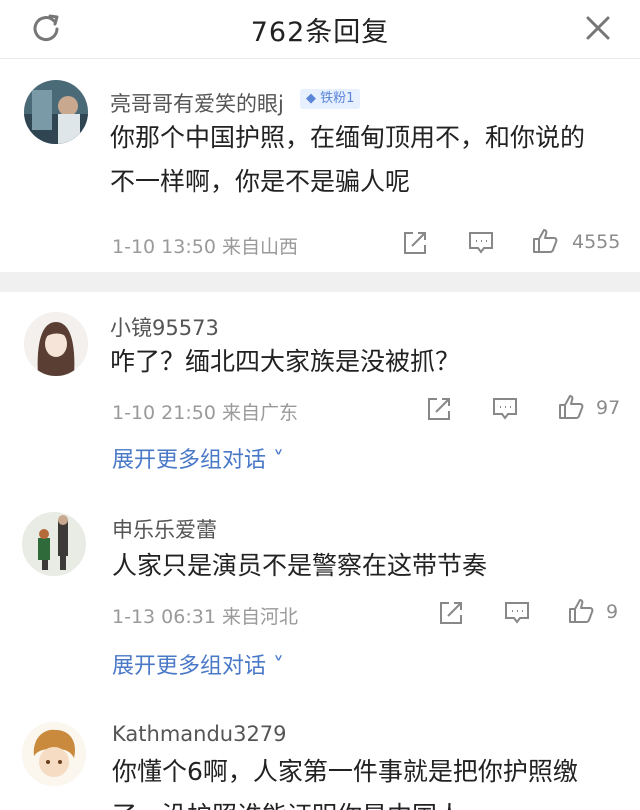 The width and height of the screenshot is (640, 810). Describe the element at coordinates (367, 802) in the screenshot. I see `comment-line: 了，没护照谁能证明你是中国人` at that location.